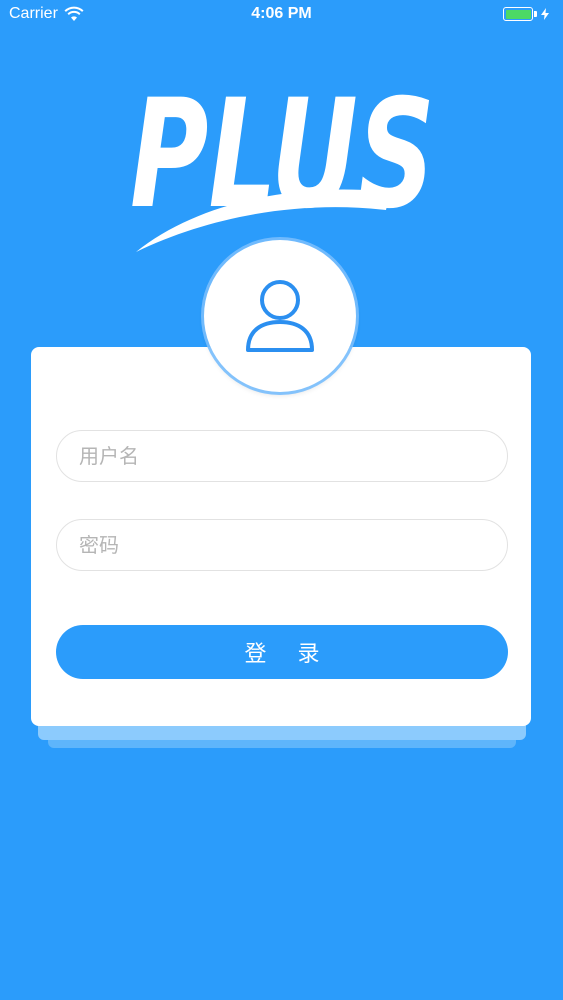  Describe the element at coordinates (545, 14) in the screenshot. I see `charging-bolt-icon` at that location.